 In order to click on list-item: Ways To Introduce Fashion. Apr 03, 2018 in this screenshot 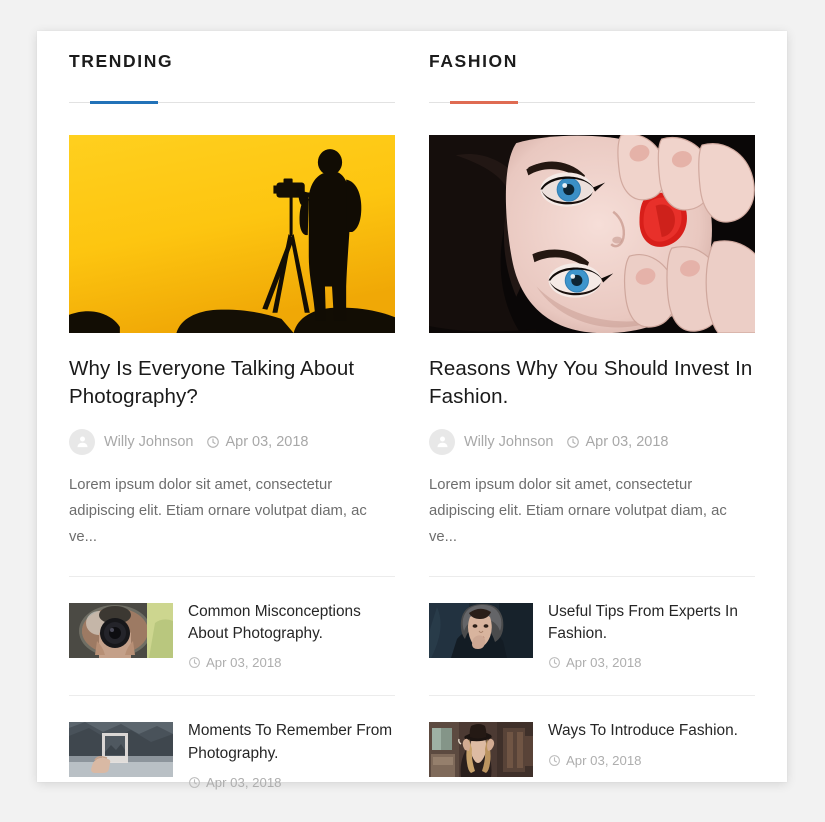, I will do `click(592, 736)`.